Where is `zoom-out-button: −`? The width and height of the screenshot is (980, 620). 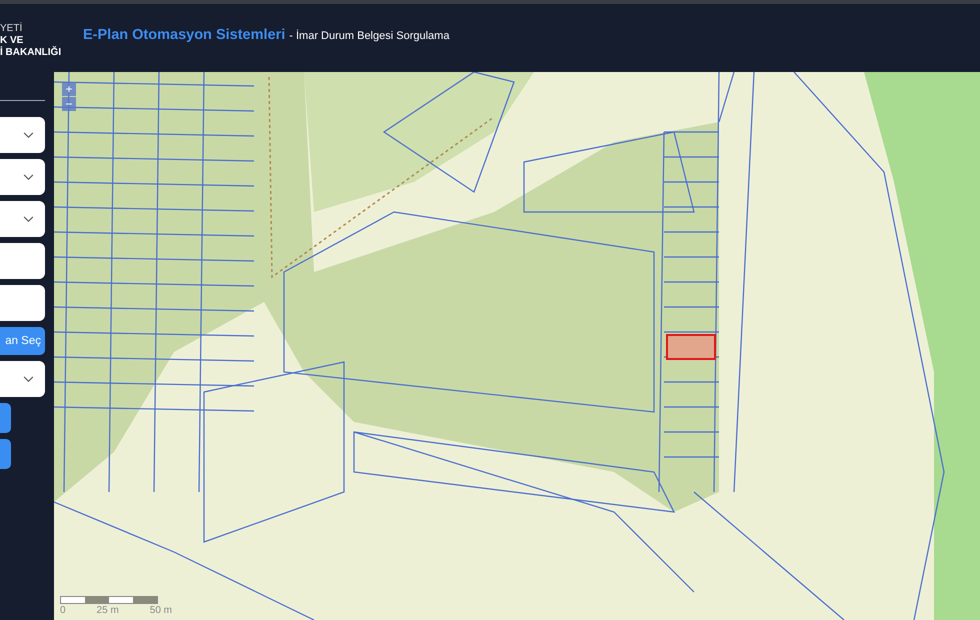 zoom-out-button: − is located at coordinates (69, 104).